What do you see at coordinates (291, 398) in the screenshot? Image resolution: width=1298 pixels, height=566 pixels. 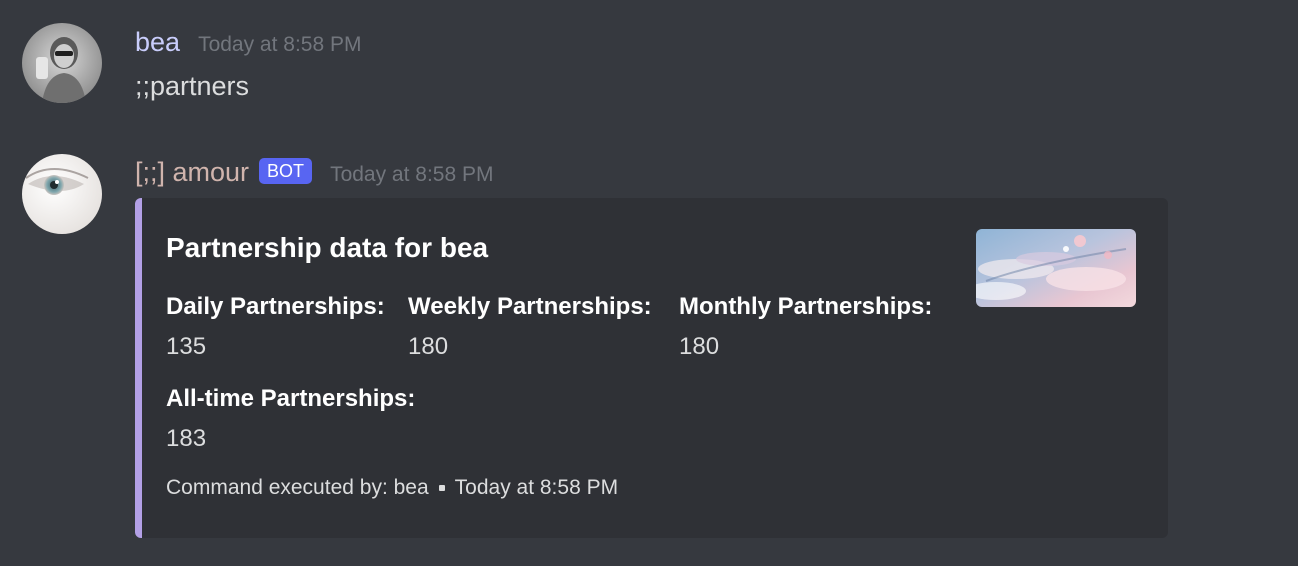 I see `field-name: All-time Partnerships:` at bounding box center [291, 398].